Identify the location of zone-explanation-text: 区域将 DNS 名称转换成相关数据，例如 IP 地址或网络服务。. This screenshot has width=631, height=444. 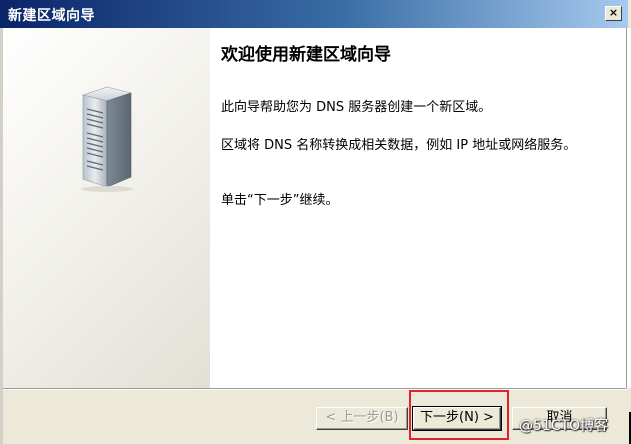
(399, 145).